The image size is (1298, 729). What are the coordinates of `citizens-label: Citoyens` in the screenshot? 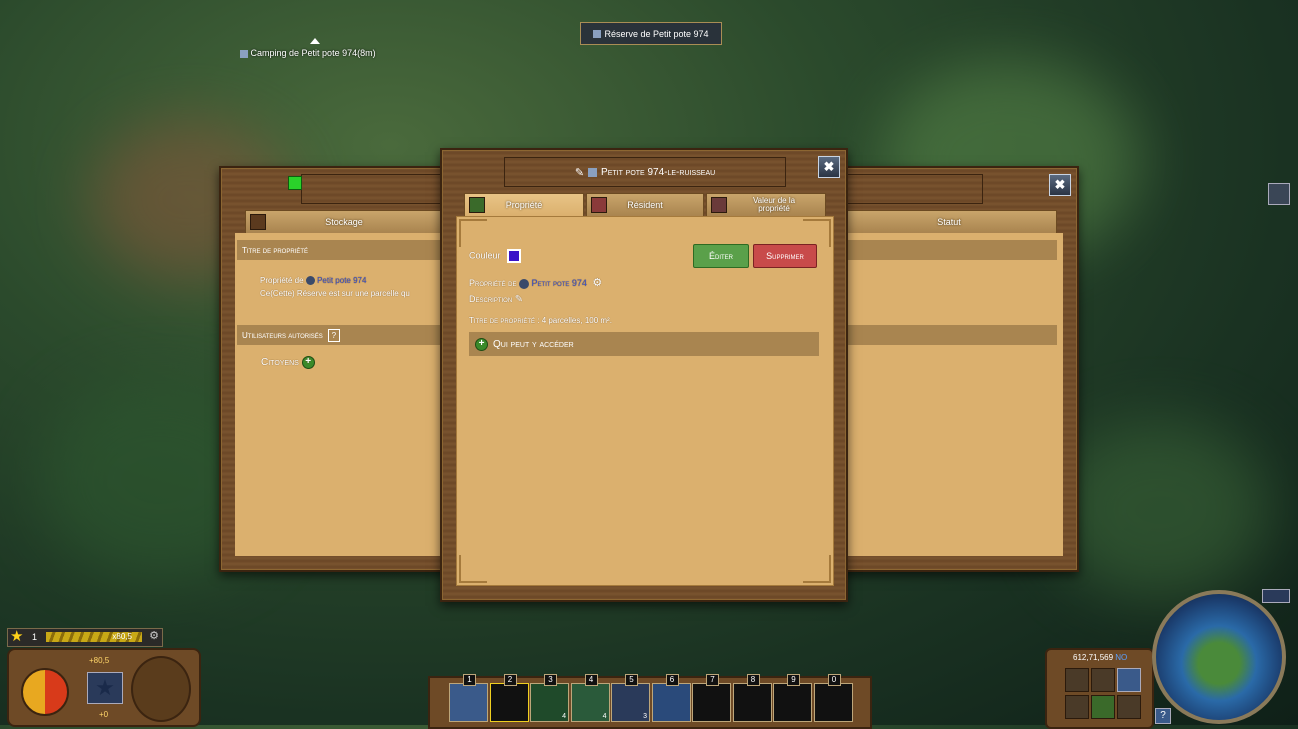 It's located at (280, 363).